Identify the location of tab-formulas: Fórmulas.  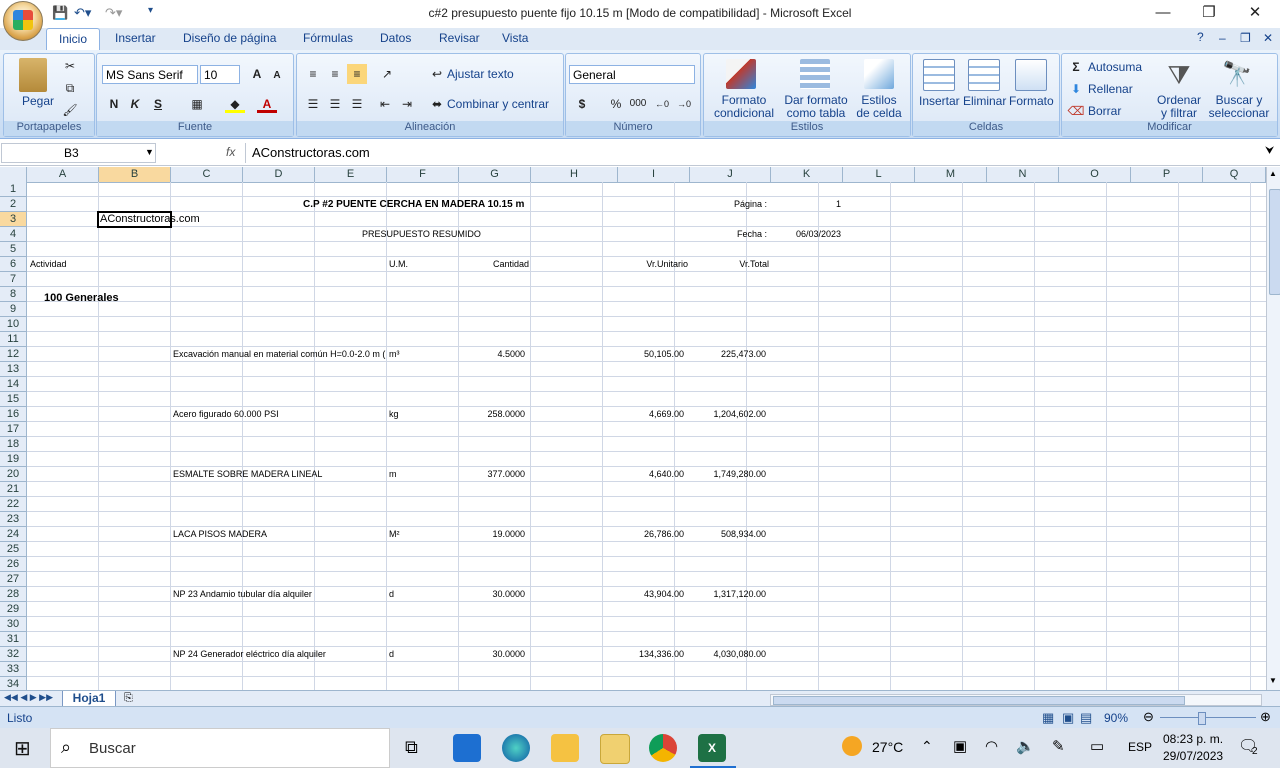
(328, 38).